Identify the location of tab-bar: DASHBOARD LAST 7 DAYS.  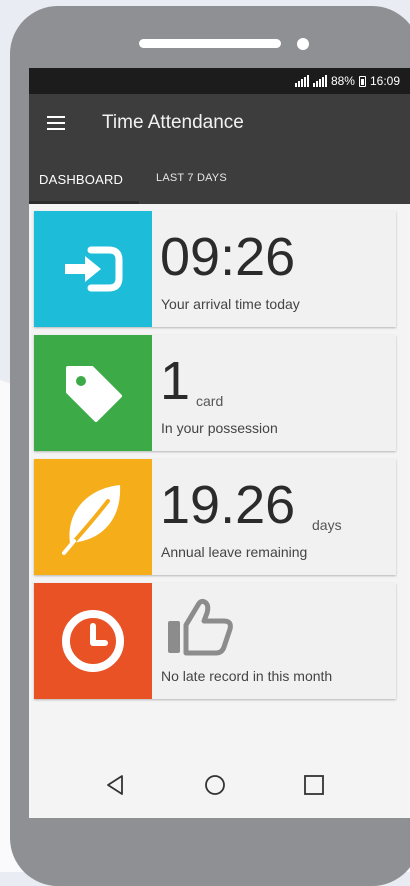
(219, 178).